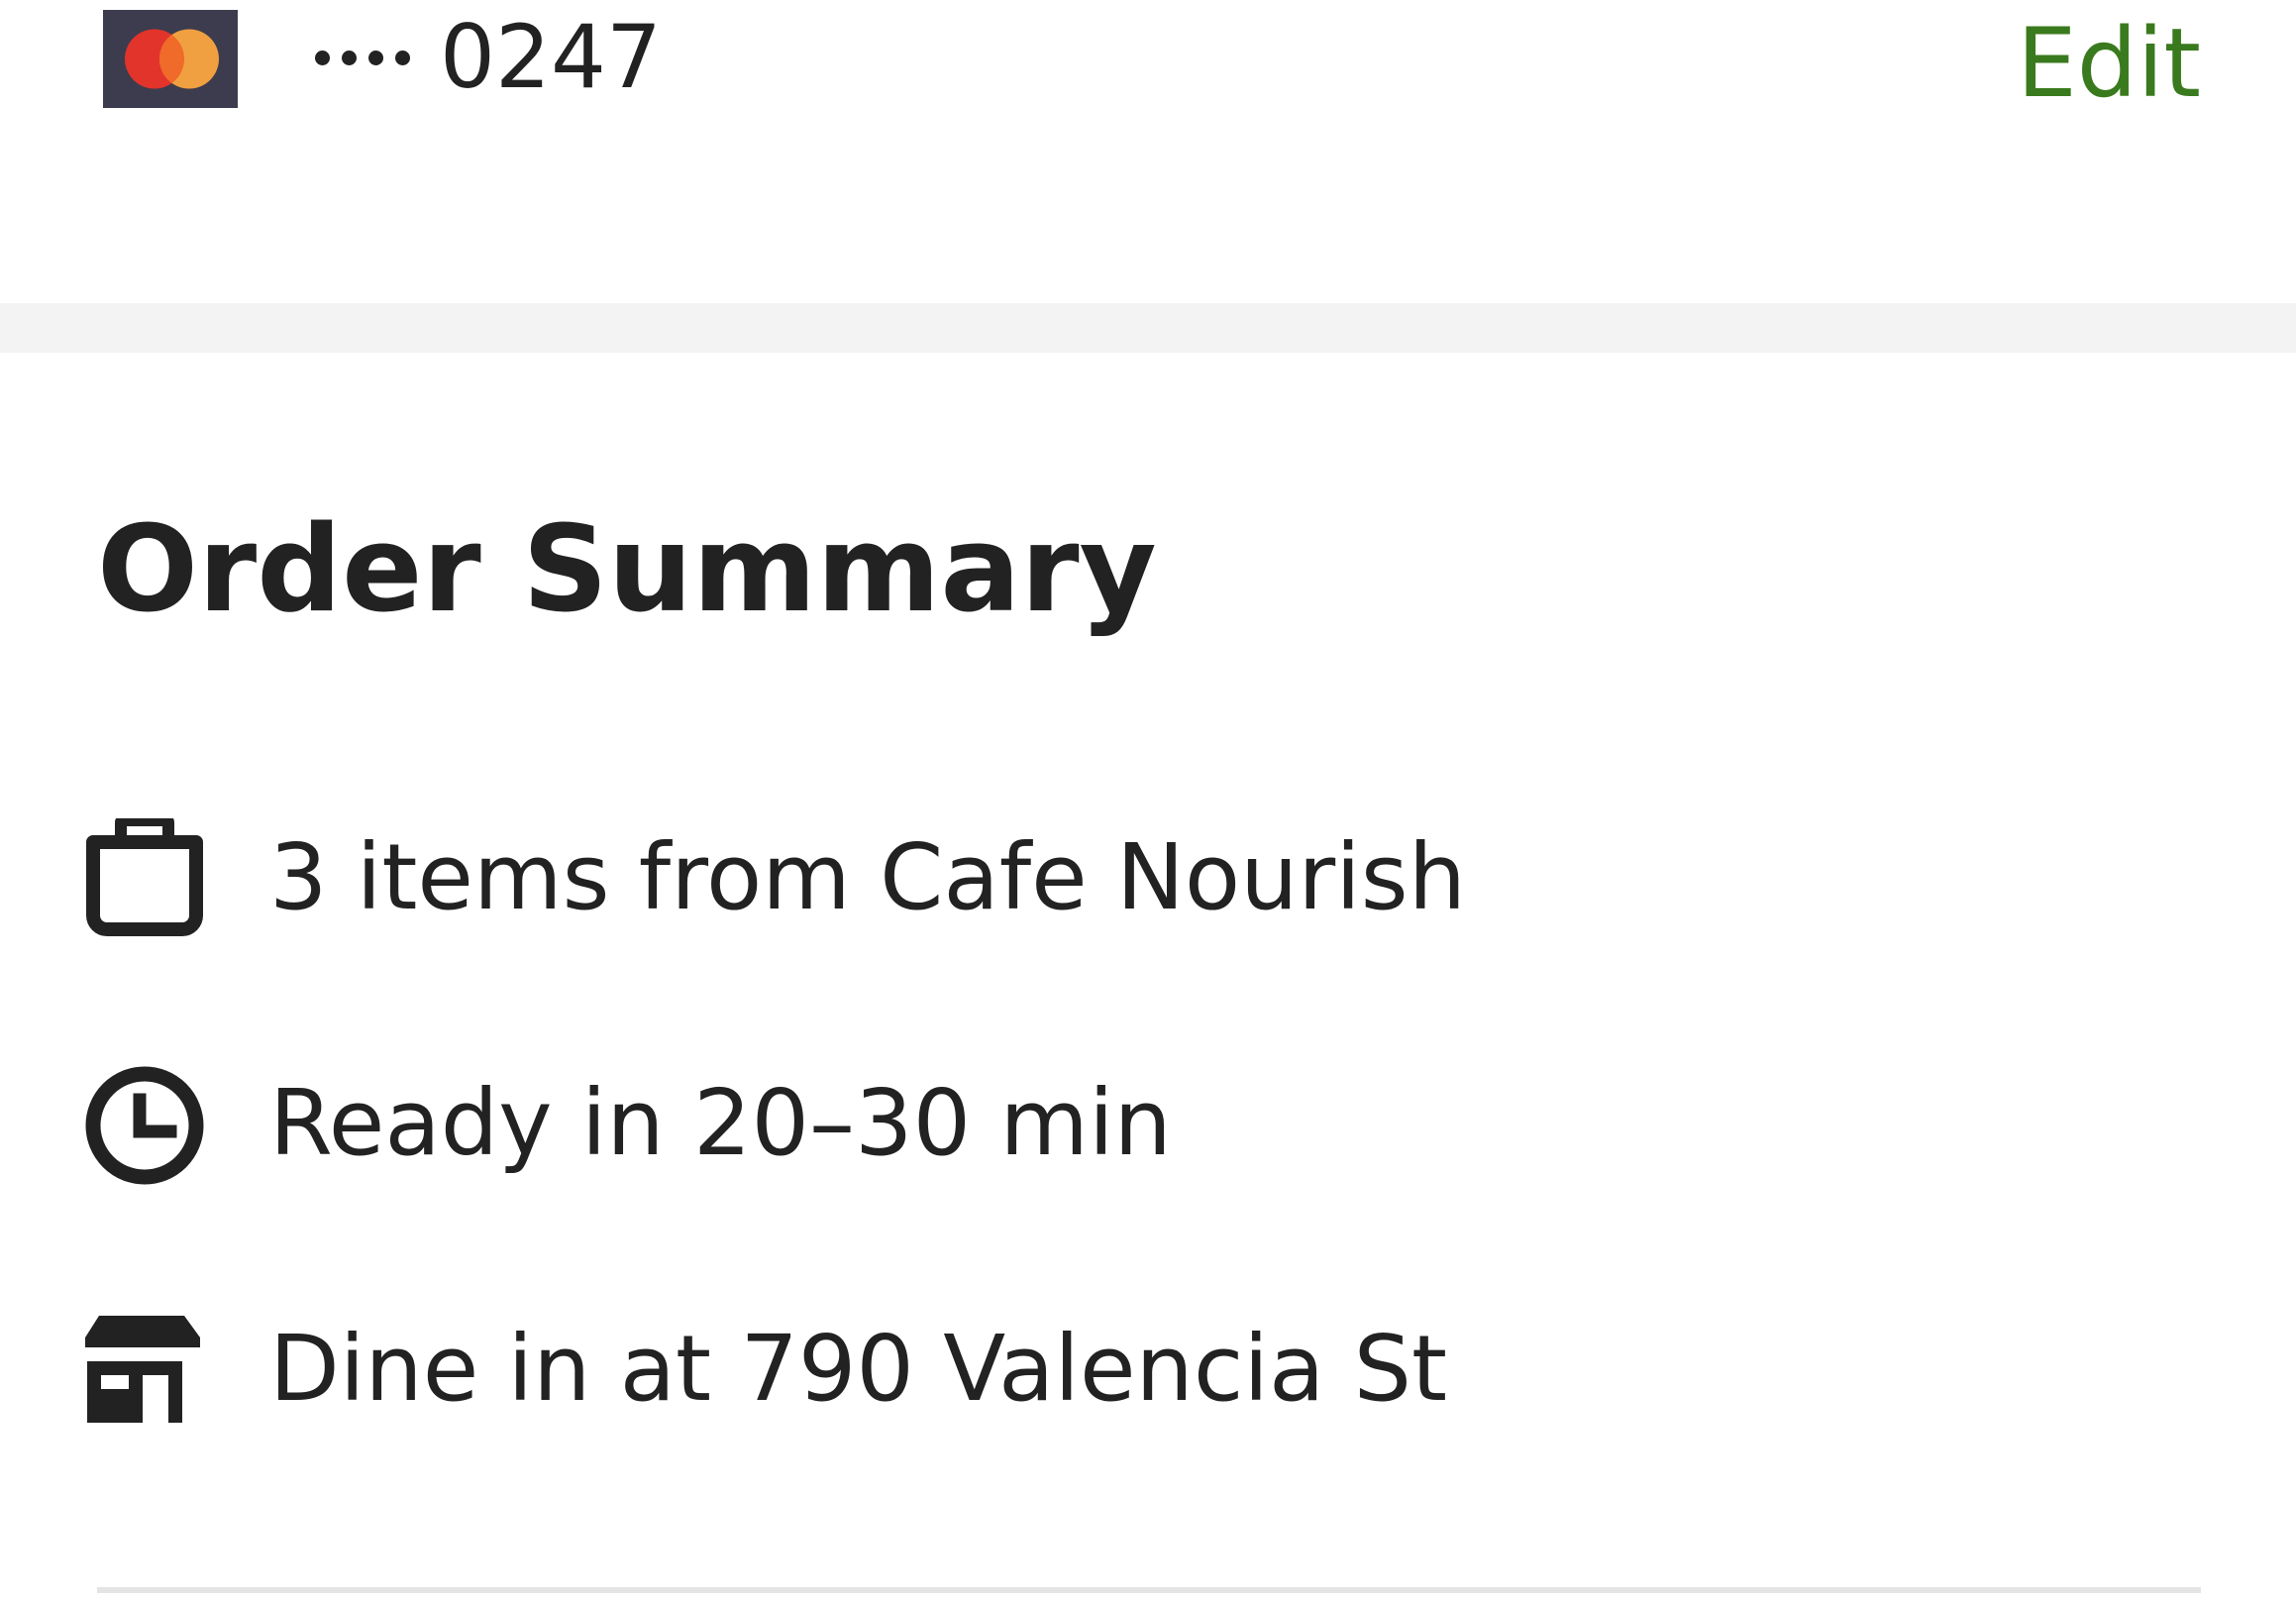  I want to click on order-summary-title: Order Summary, so click(627, 570).